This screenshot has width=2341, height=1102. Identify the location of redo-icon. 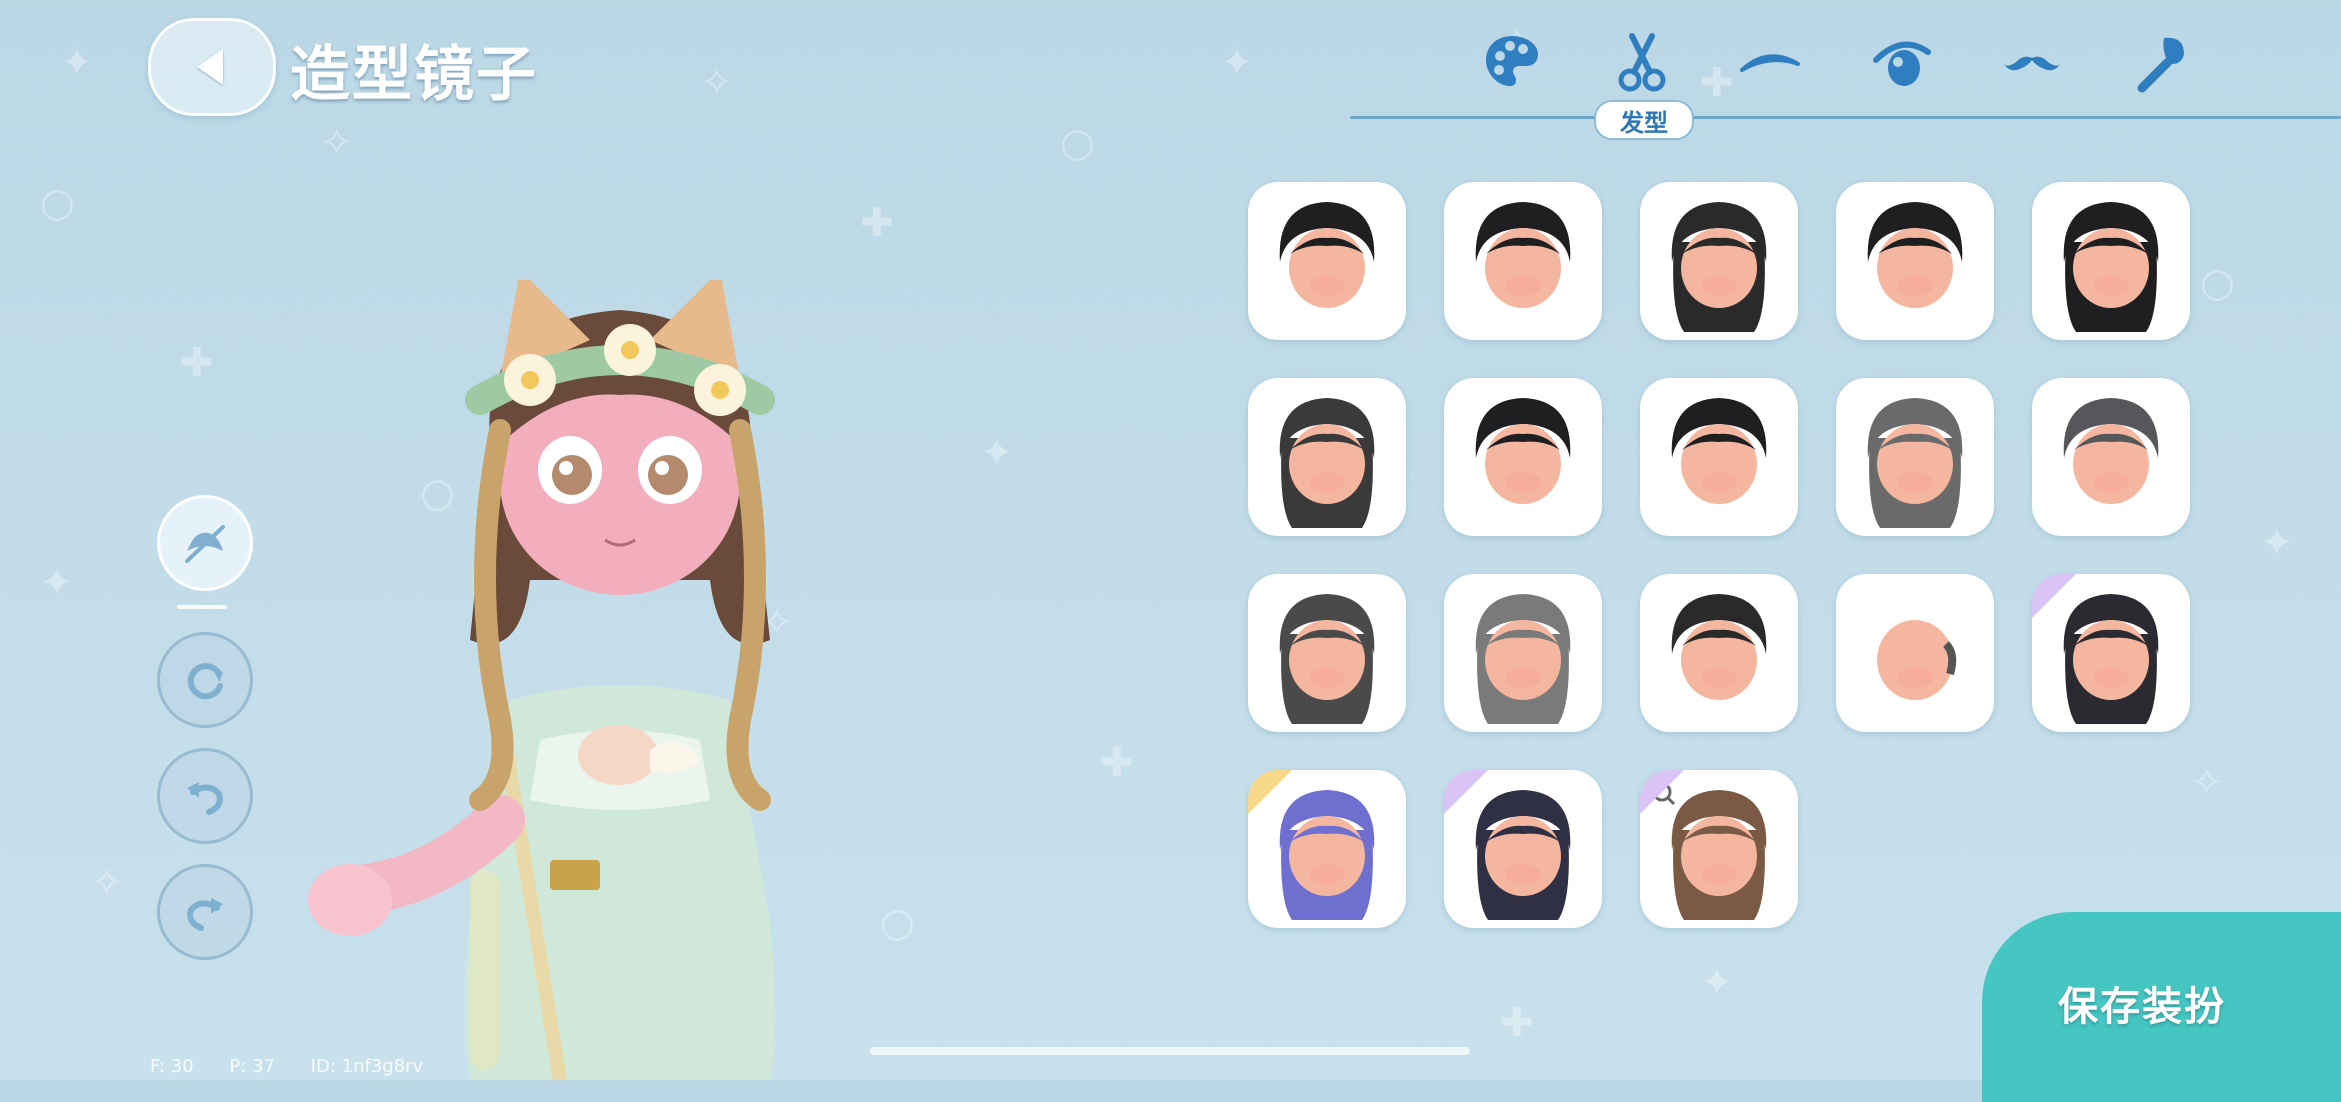
(205, 914).